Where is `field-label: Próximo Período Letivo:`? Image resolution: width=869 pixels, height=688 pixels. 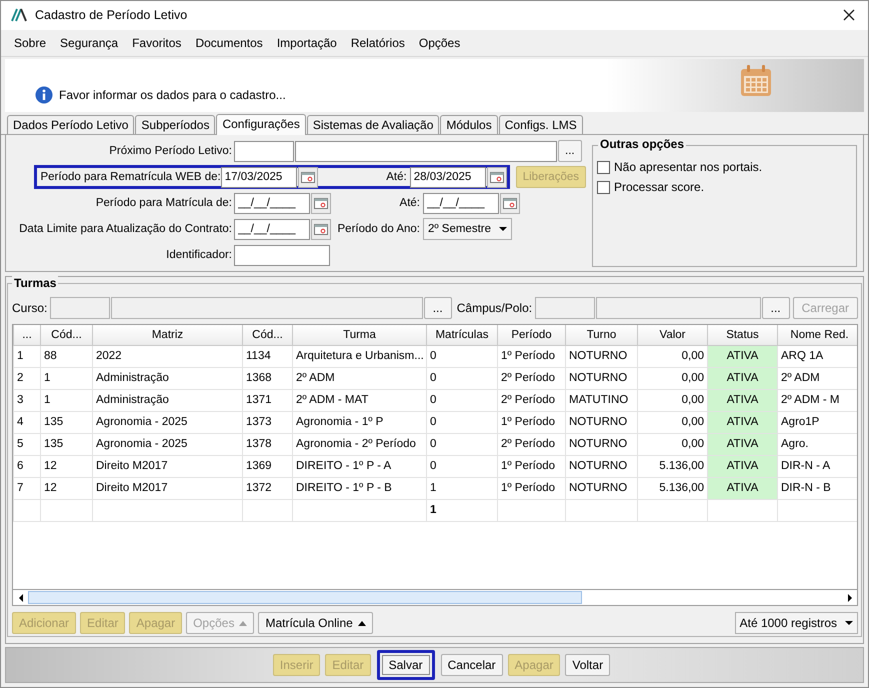
field-label: Próximo Período Letivo: is located at coordinates (170, 151).